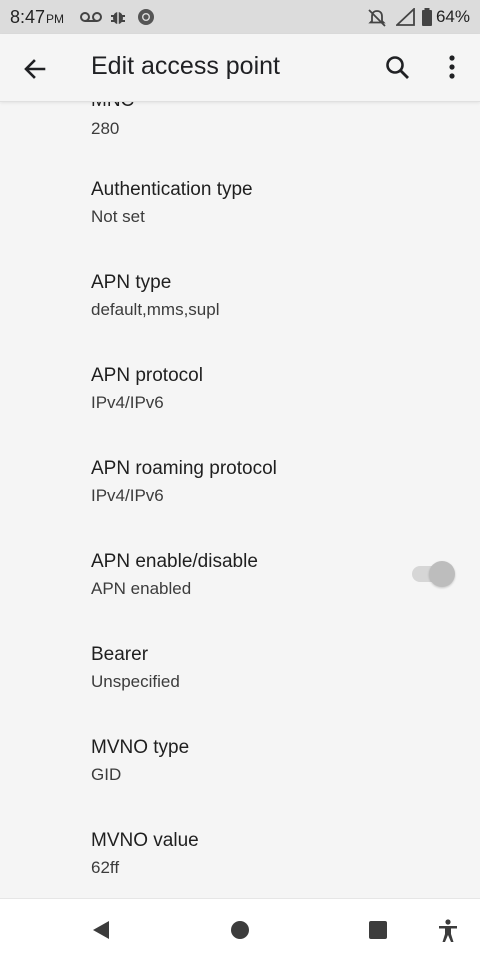 Image resolution: width=480 pixels, height=960 pixels. What do you see at coordinates (155, 309) in the screenshot?
I see `pref-summary: default,mms,supl` at bounding box center [155, 309].